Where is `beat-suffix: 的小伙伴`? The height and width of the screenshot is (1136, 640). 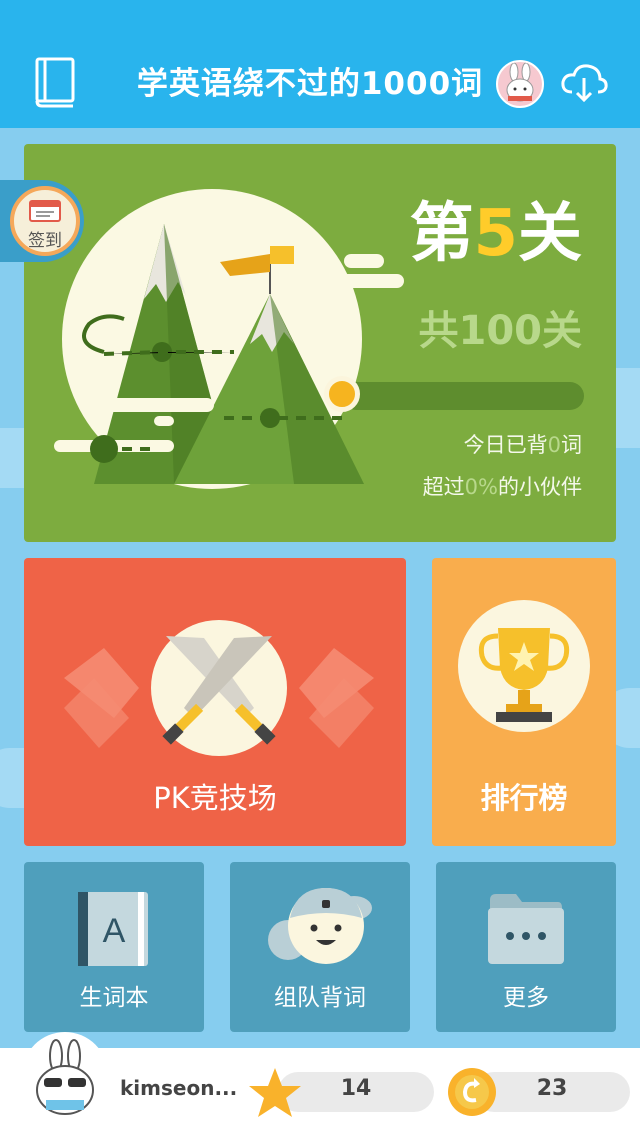
beat-suffix: 的小伙伴 is located at coordinates (540, 487).